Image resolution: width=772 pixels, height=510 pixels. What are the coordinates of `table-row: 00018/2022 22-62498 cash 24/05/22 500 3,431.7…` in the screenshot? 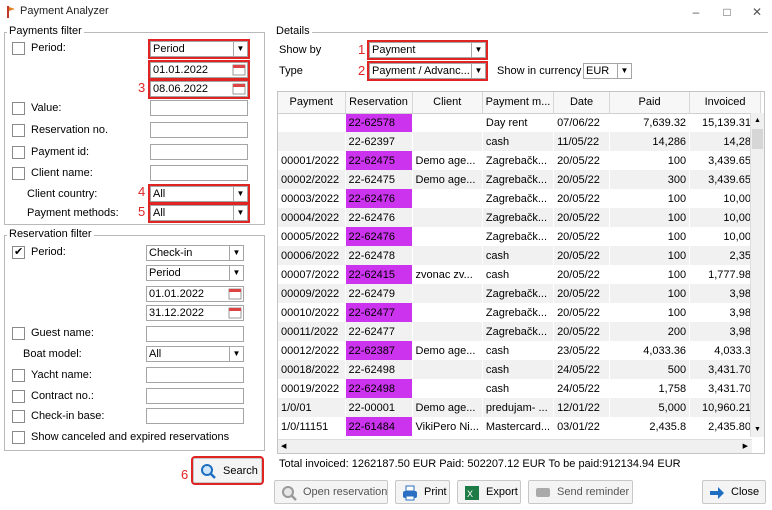 It's located at (520, 369).